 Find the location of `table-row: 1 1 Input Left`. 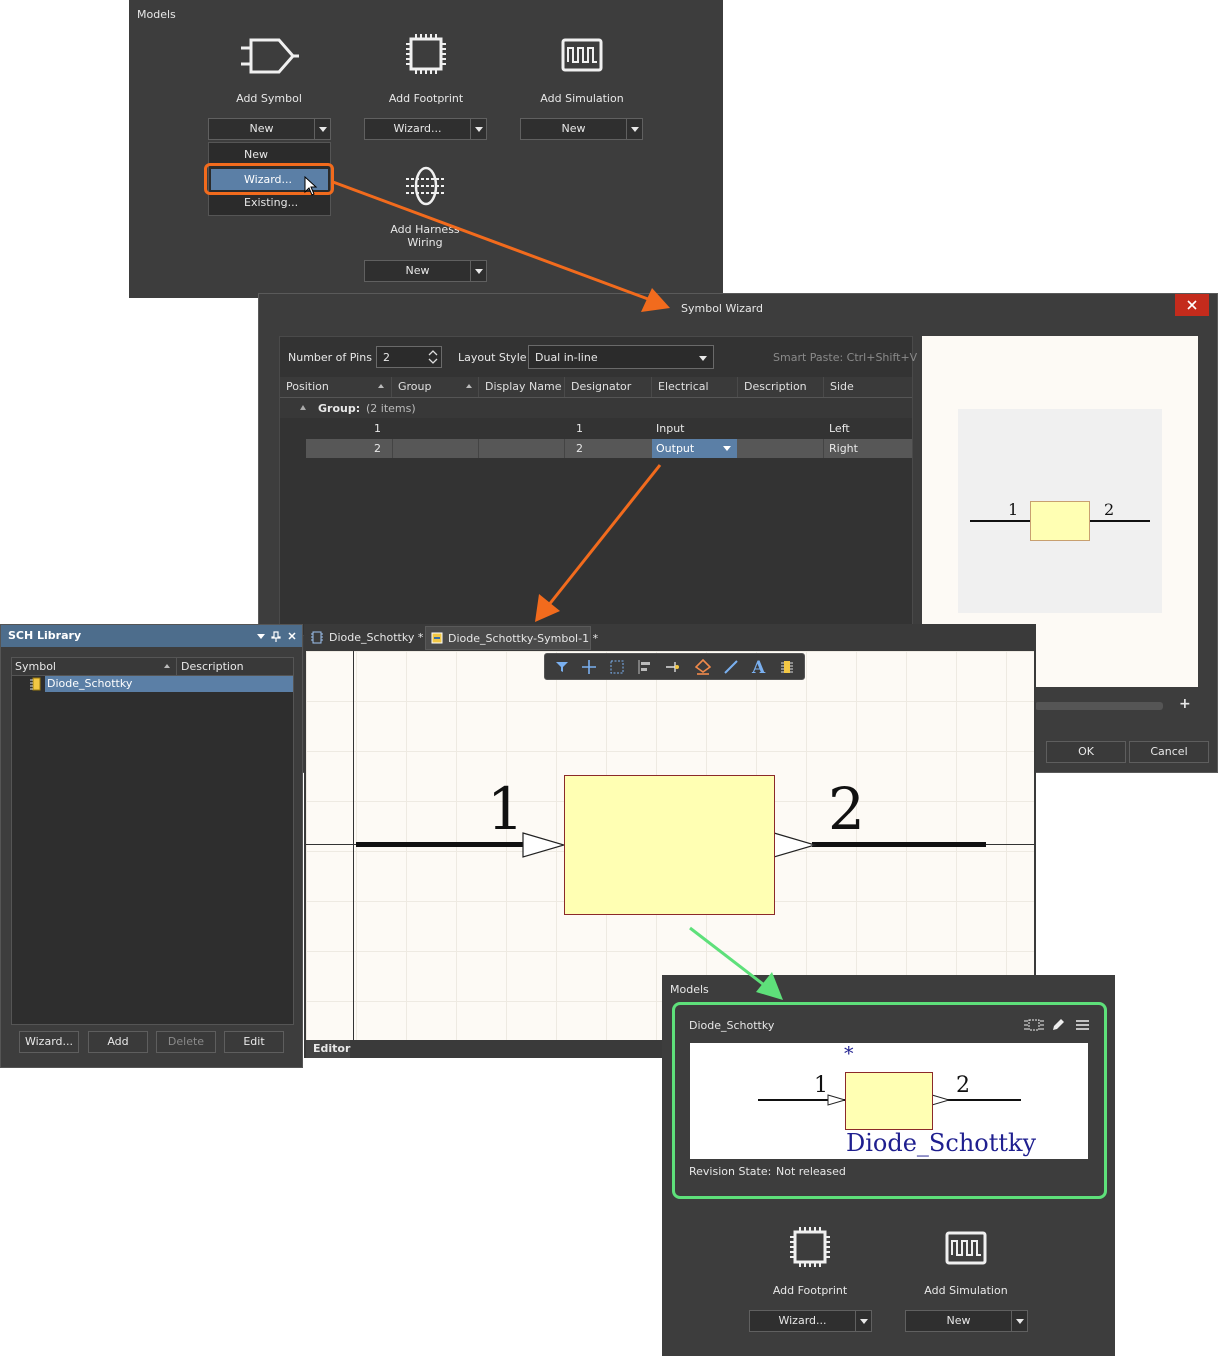

table-row: 1 1 Input Left is located at coordinates (609, 428).